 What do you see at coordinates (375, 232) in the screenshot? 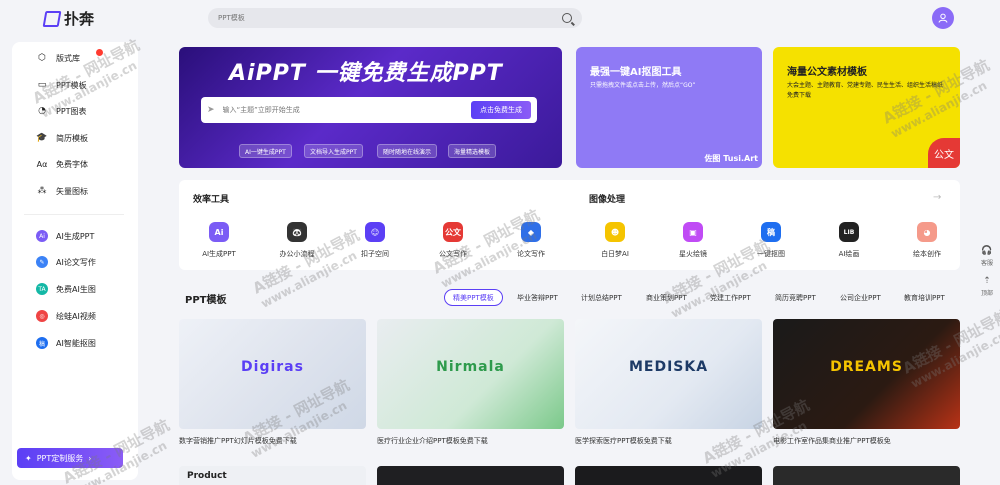
I see `tool-icon: ☺` at bounding box center [375, 232].